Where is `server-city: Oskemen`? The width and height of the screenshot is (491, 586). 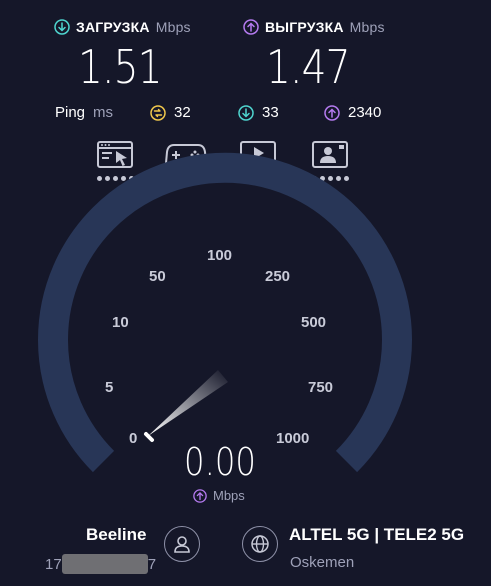
server-city: Oskemen is located at coordinates (322, 562).